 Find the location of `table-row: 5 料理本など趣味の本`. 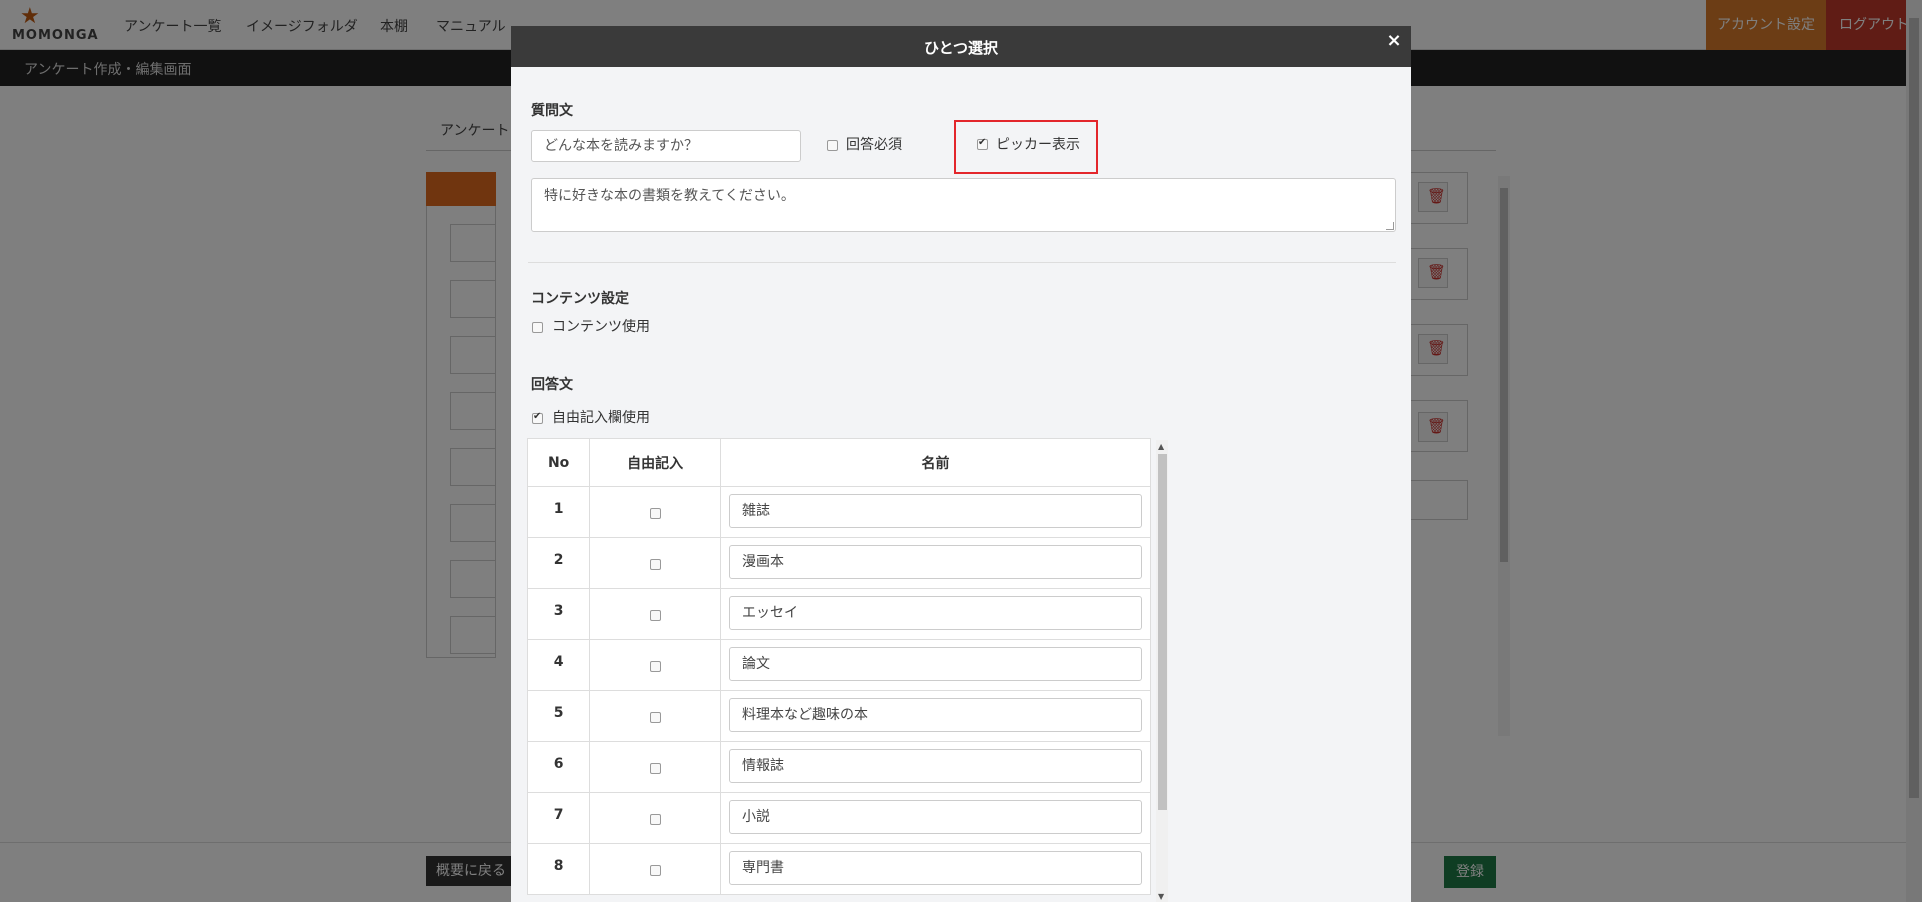

table-row: 5 料理本など趣味の本 is located at coordinates (839, 716).